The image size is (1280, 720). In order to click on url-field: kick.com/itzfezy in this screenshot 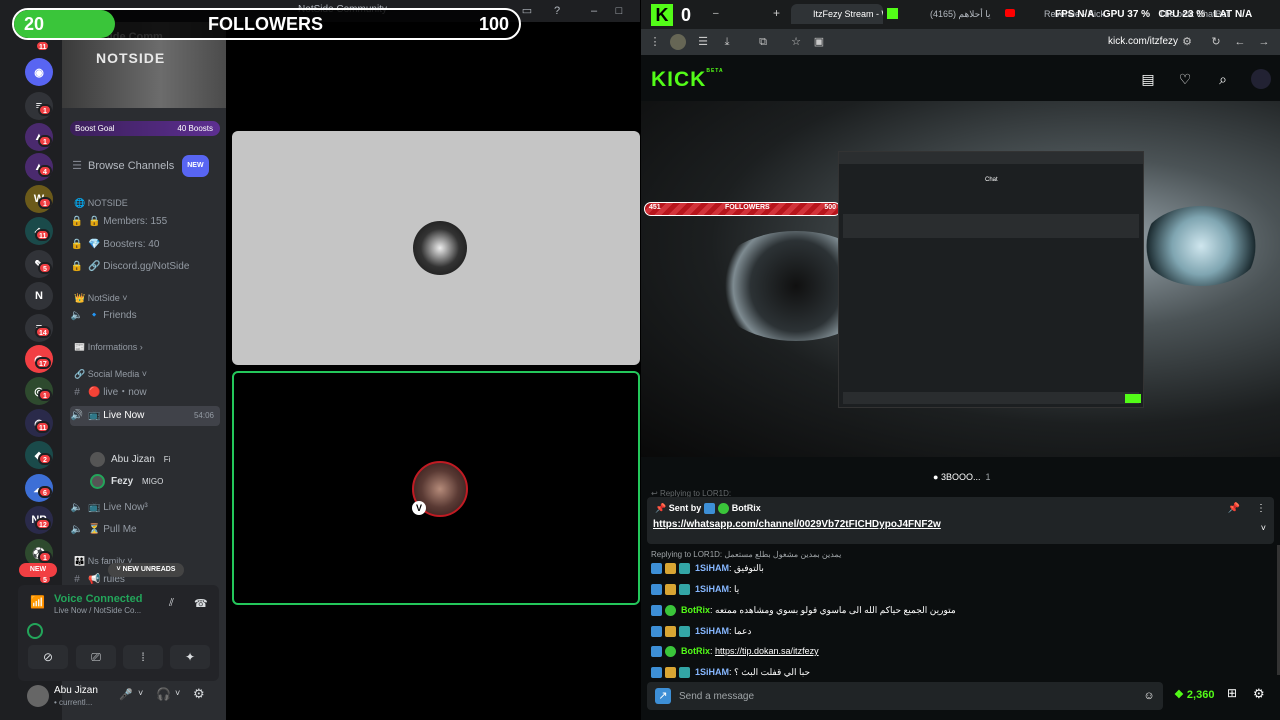, I will do `click(1143, 41)`.